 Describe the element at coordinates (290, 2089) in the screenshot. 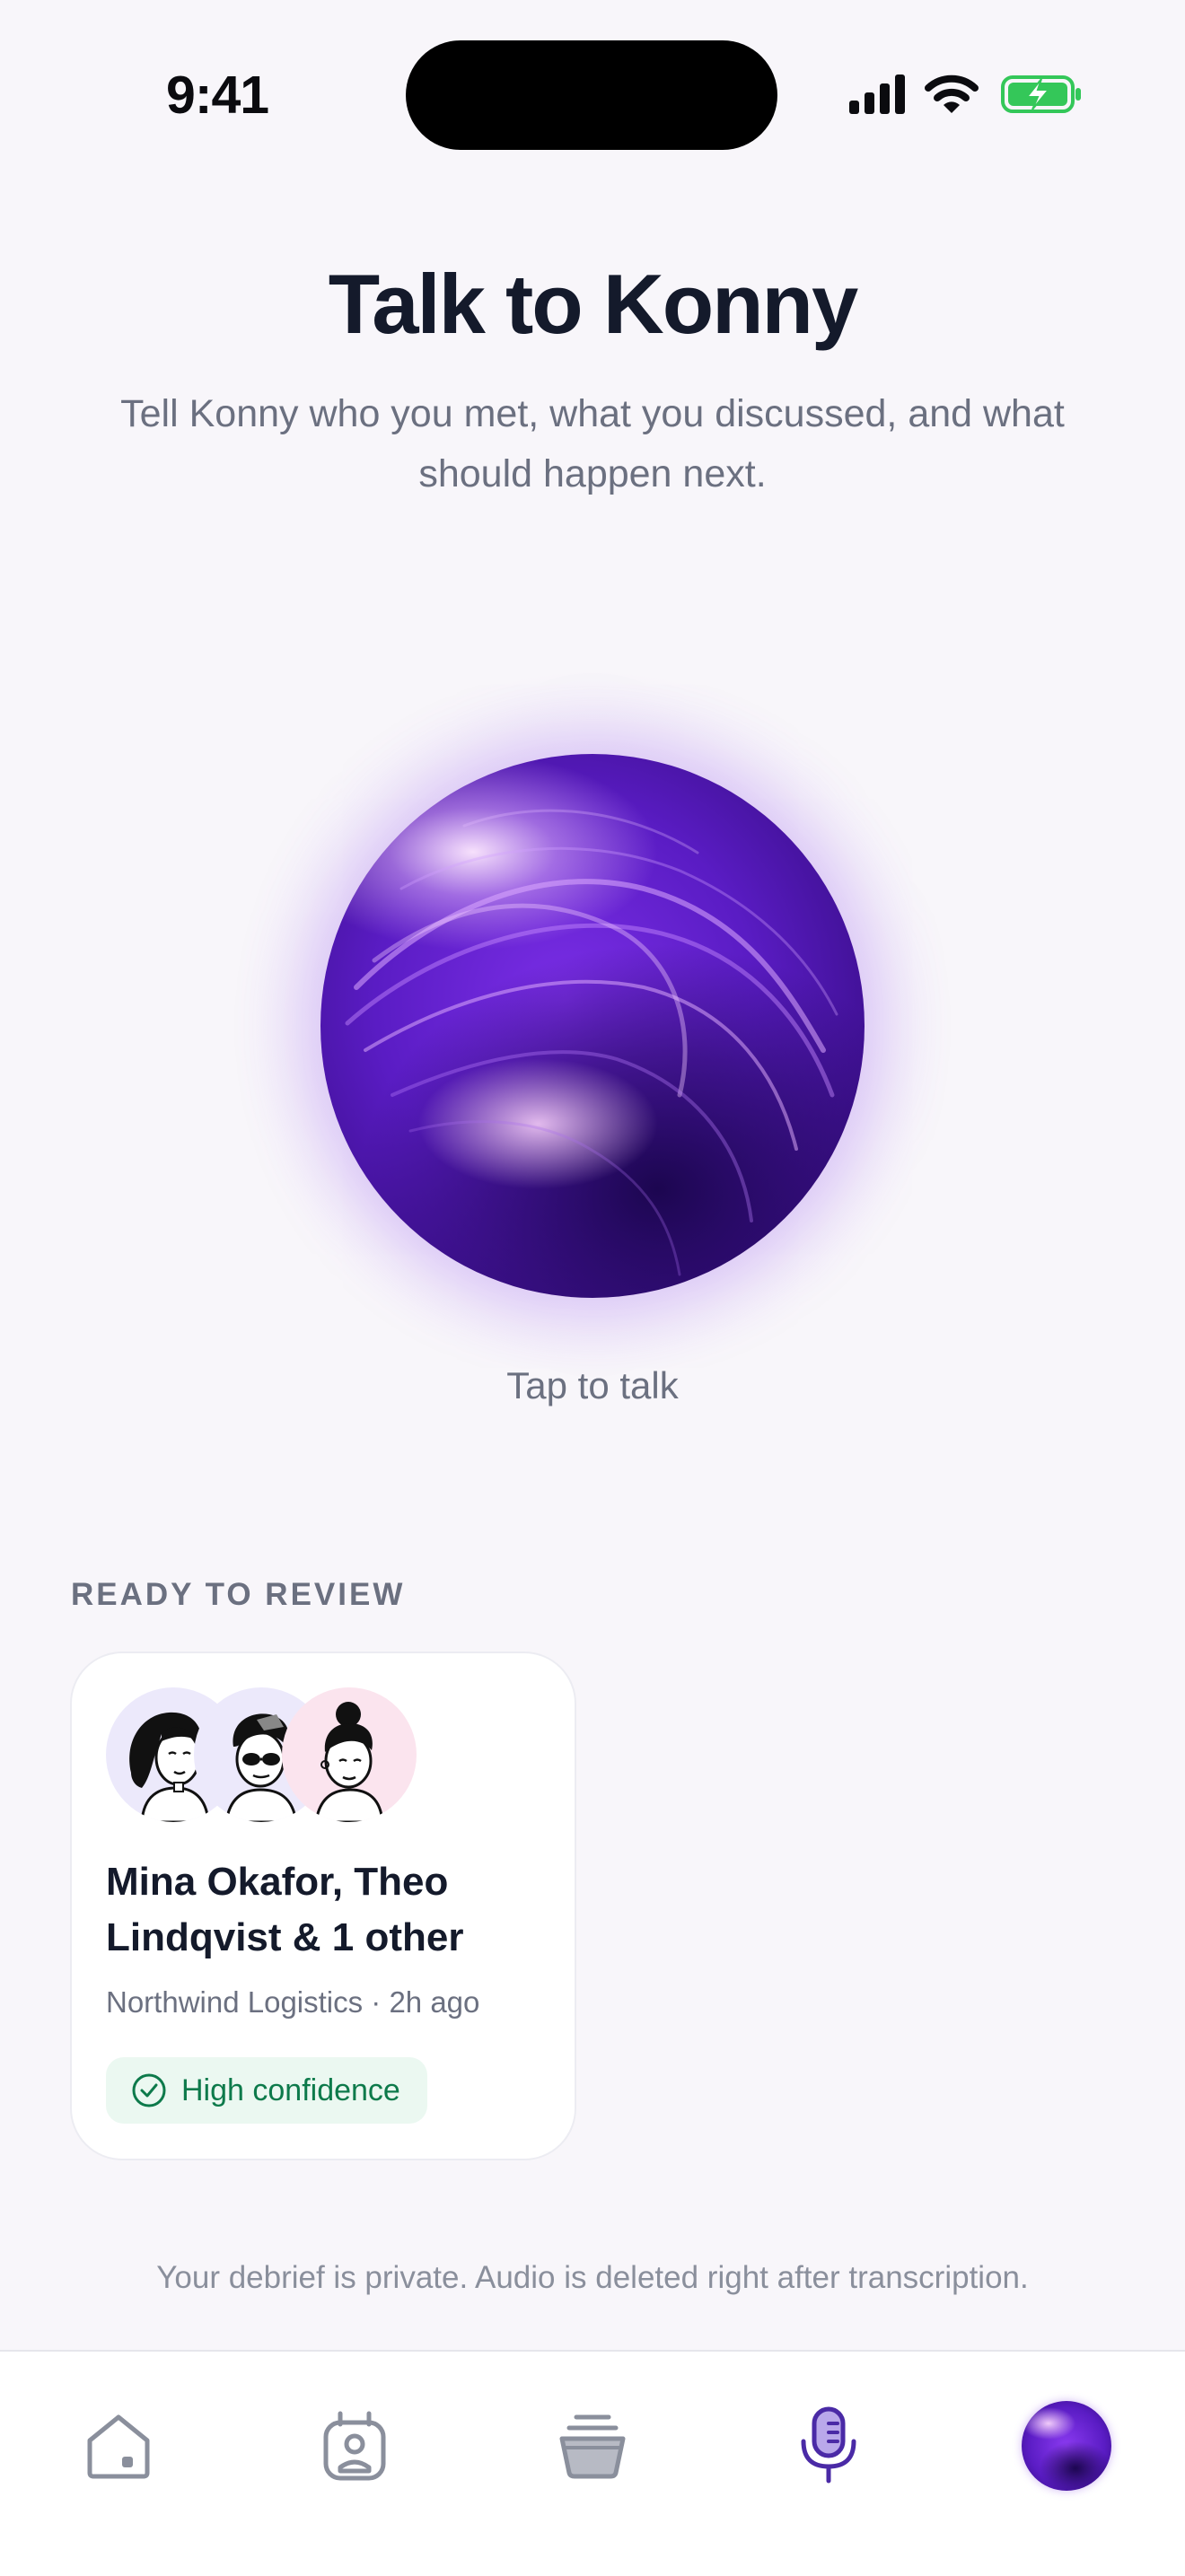

I see `confidence-label: High confidence` at that location.